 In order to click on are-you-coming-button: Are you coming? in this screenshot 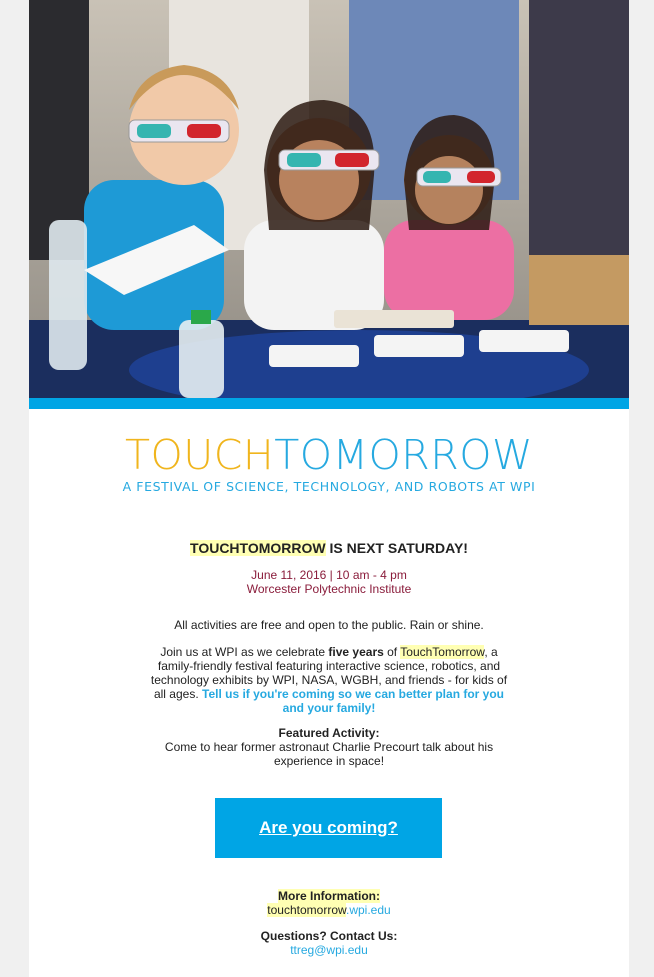, I will do `click(328, 828)`.